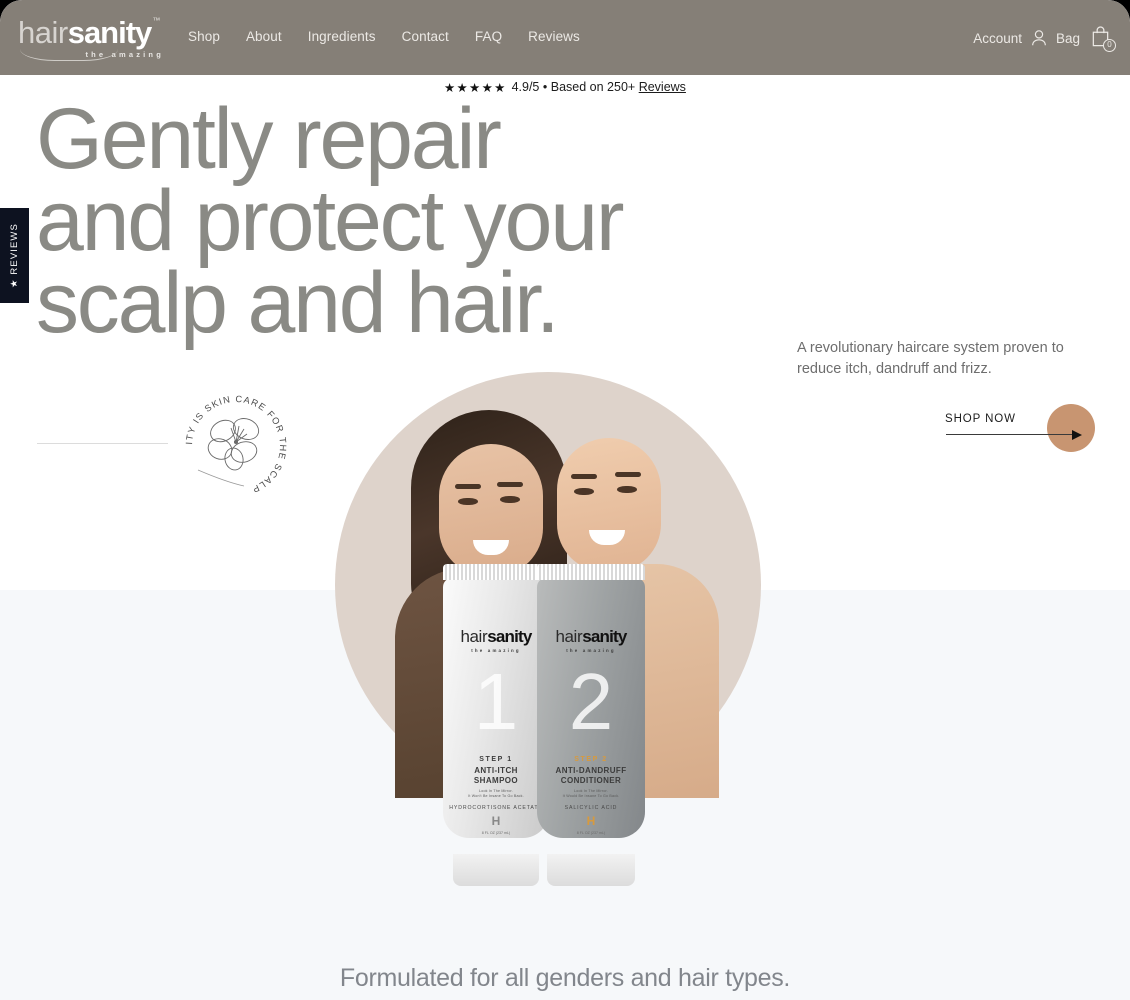  I want to click on account-label: Account, so click(997, 38).